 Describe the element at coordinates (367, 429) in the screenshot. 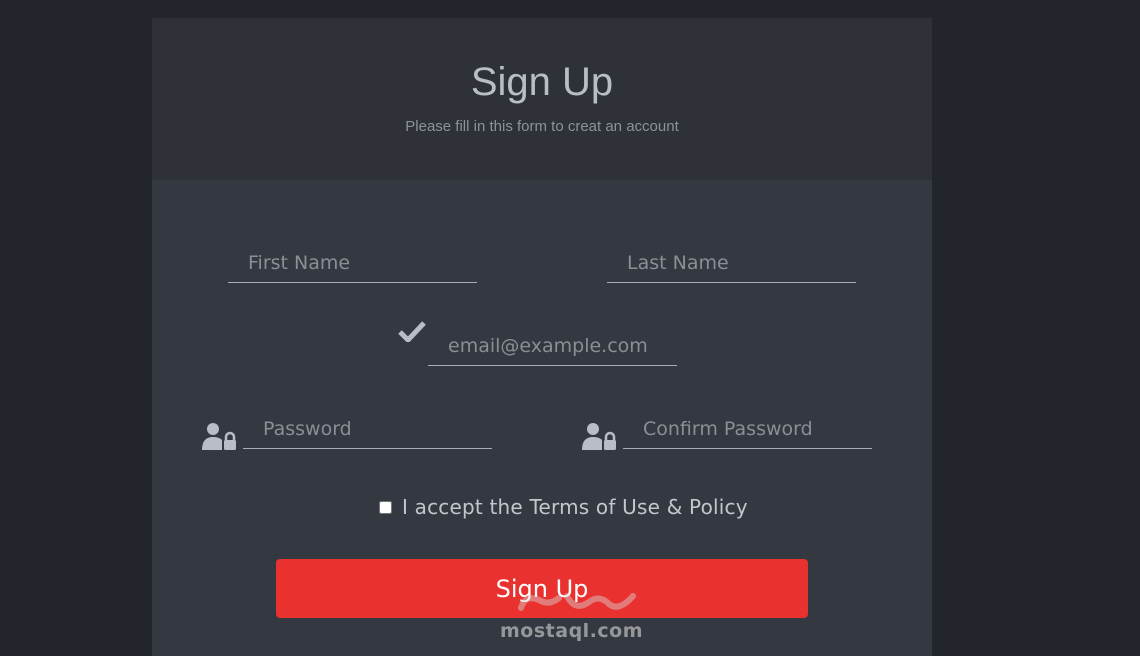

I see `password-input` at that location.